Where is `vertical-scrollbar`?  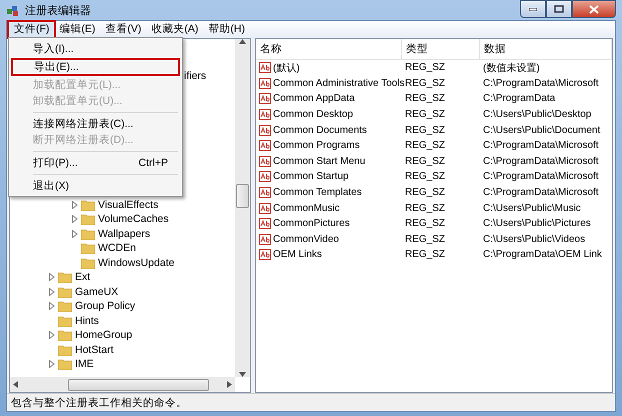 vertical-scrollbar is located at coordinates (242, 208).